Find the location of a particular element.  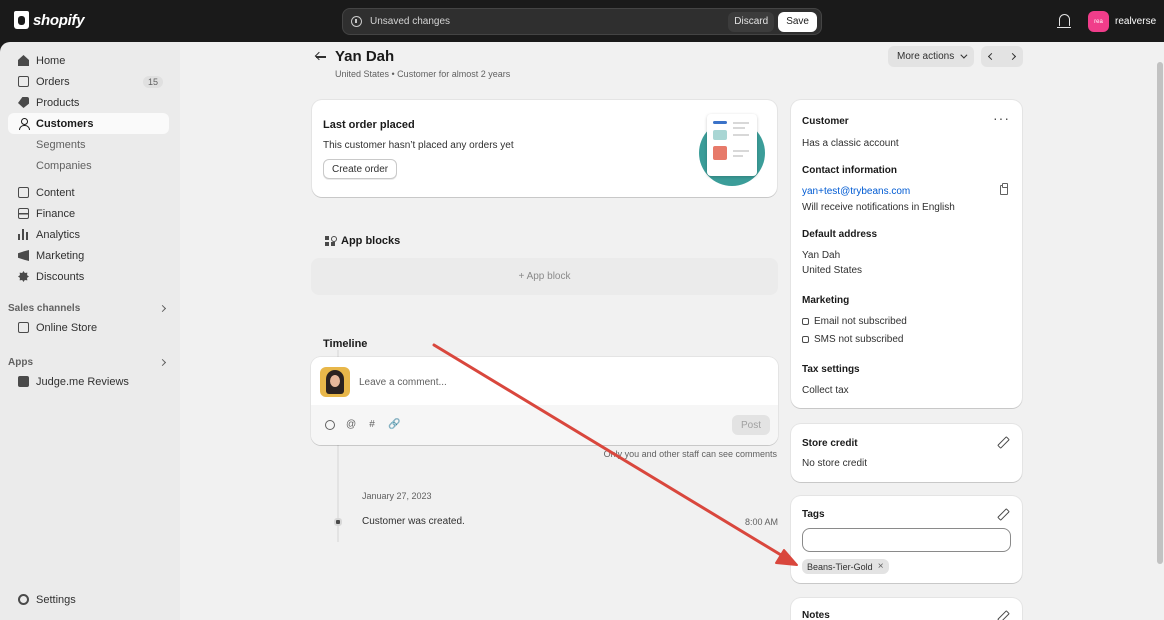

sidebar-item-analytics: Analytics is located at coordinates (88, 234).